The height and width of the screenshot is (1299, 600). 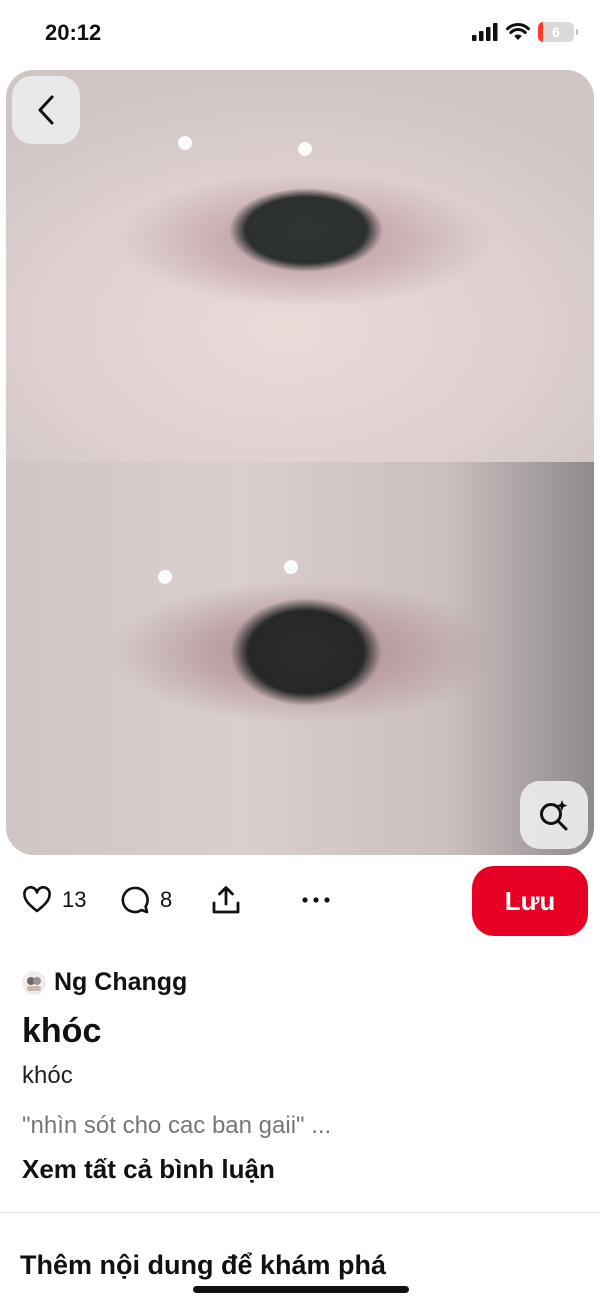 What do you see at coordinates (530, 901) in the screenshot?
I see `save-button: Lưu` at bounding box center [530, 901].